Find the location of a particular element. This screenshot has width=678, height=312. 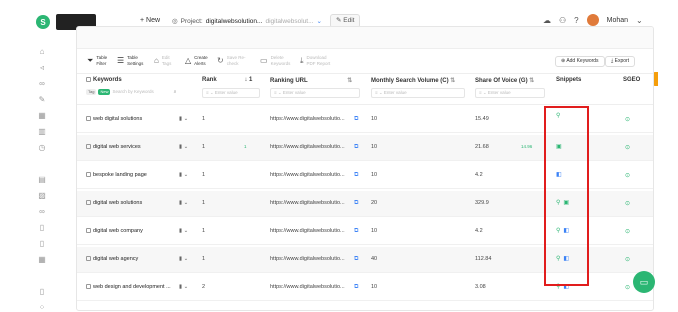

megaphone-icon: ◃ is located at coordinates (42, 68).